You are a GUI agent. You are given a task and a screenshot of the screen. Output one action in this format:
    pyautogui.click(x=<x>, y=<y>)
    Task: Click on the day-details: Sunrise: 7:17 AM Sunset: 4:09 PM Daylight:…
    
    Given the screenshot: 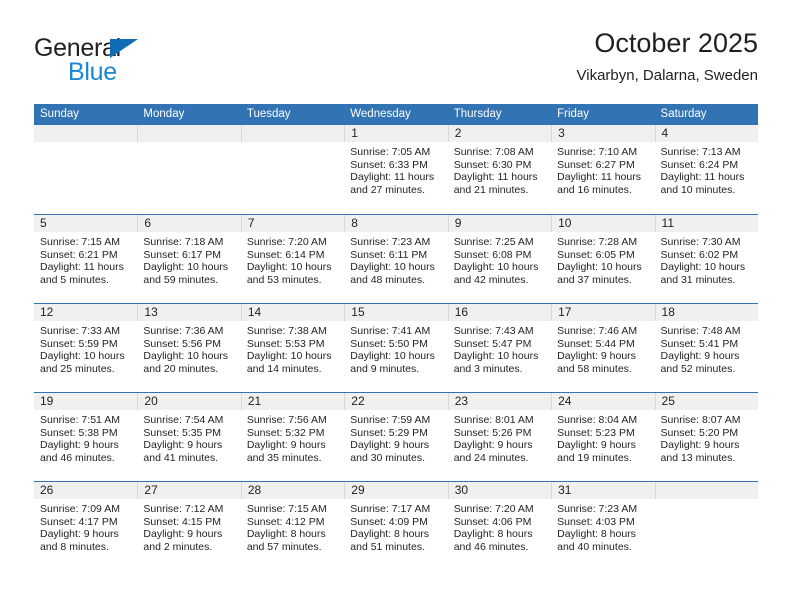 What is the action you would take?
    pyautogui.click(x=395, y=526)
    